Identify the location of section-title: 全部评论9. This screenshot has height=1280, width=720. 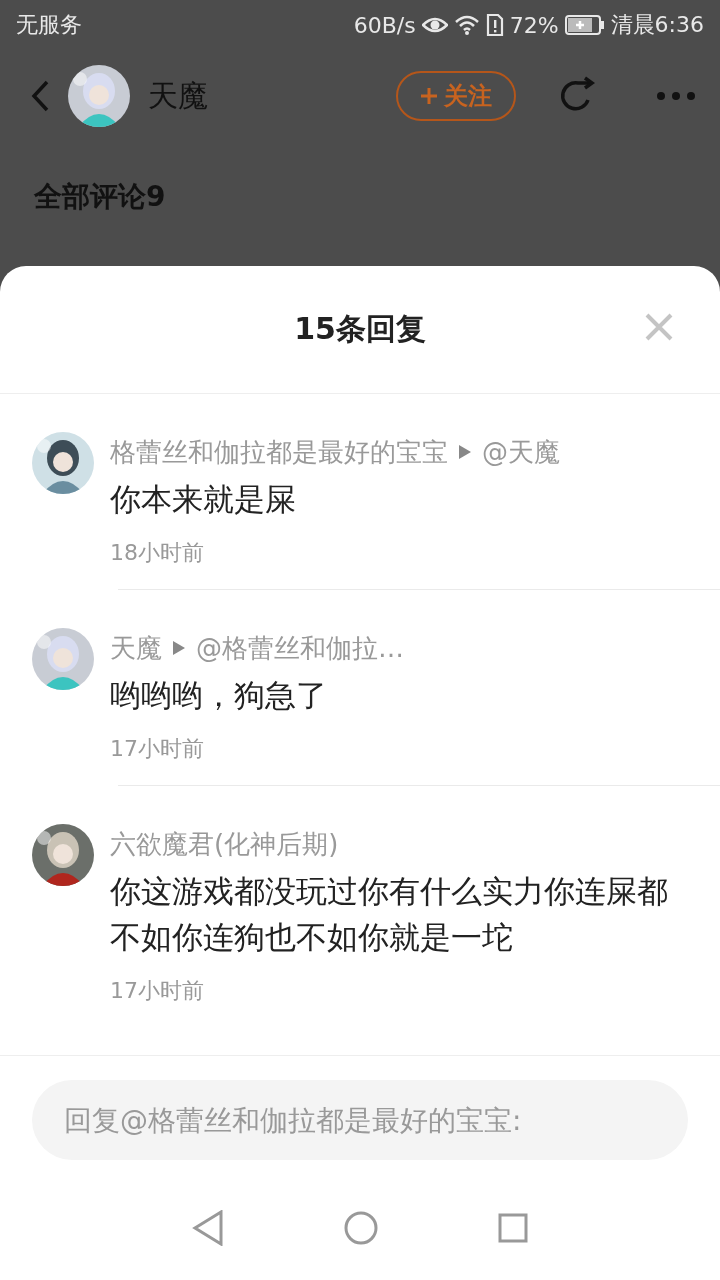
(100, 196).